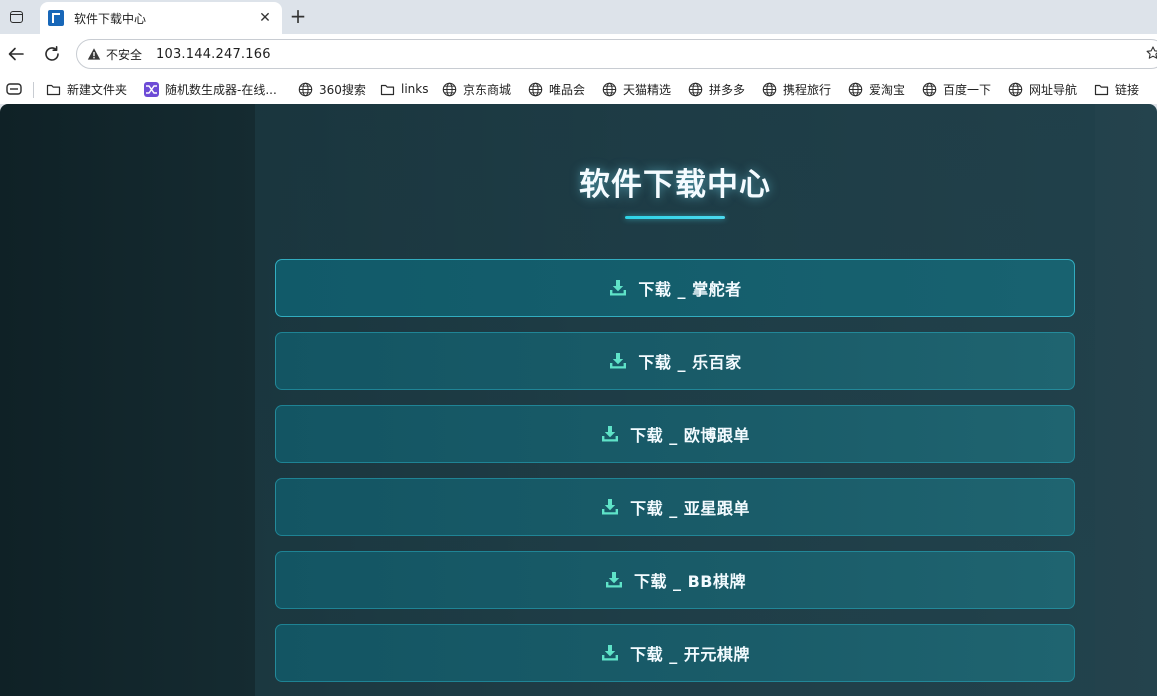  I want to click on reload-button, so click(52, 54).